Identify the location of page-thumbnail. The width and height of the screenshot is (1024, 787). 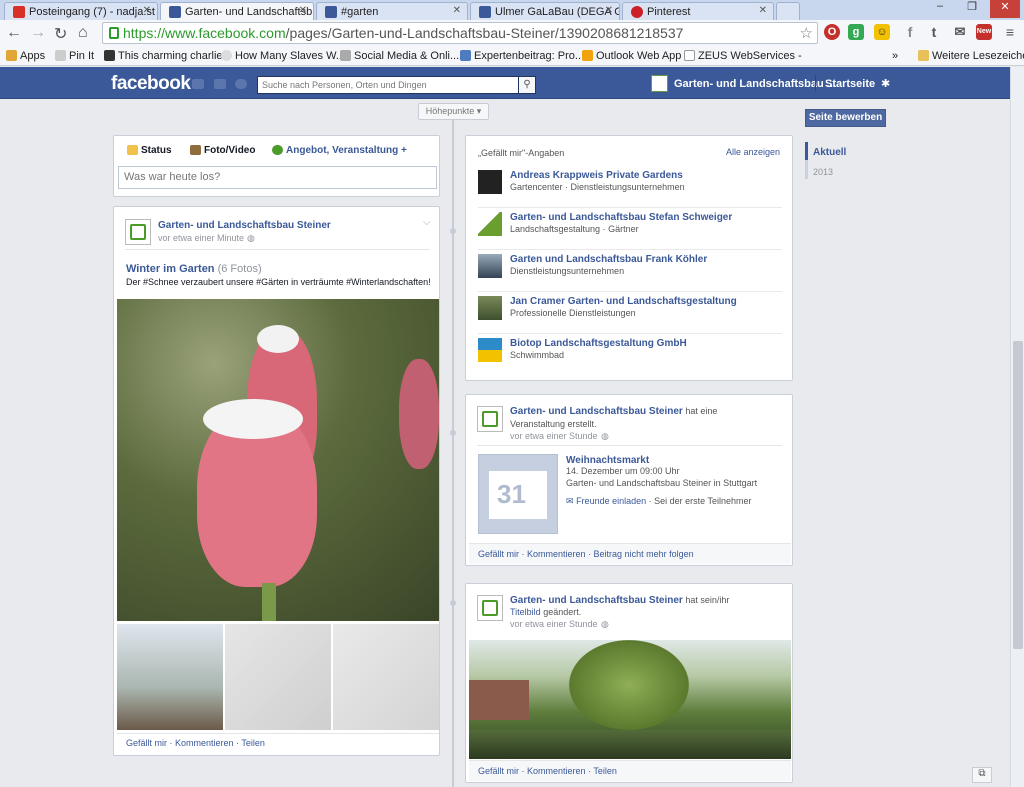
(490, 224).